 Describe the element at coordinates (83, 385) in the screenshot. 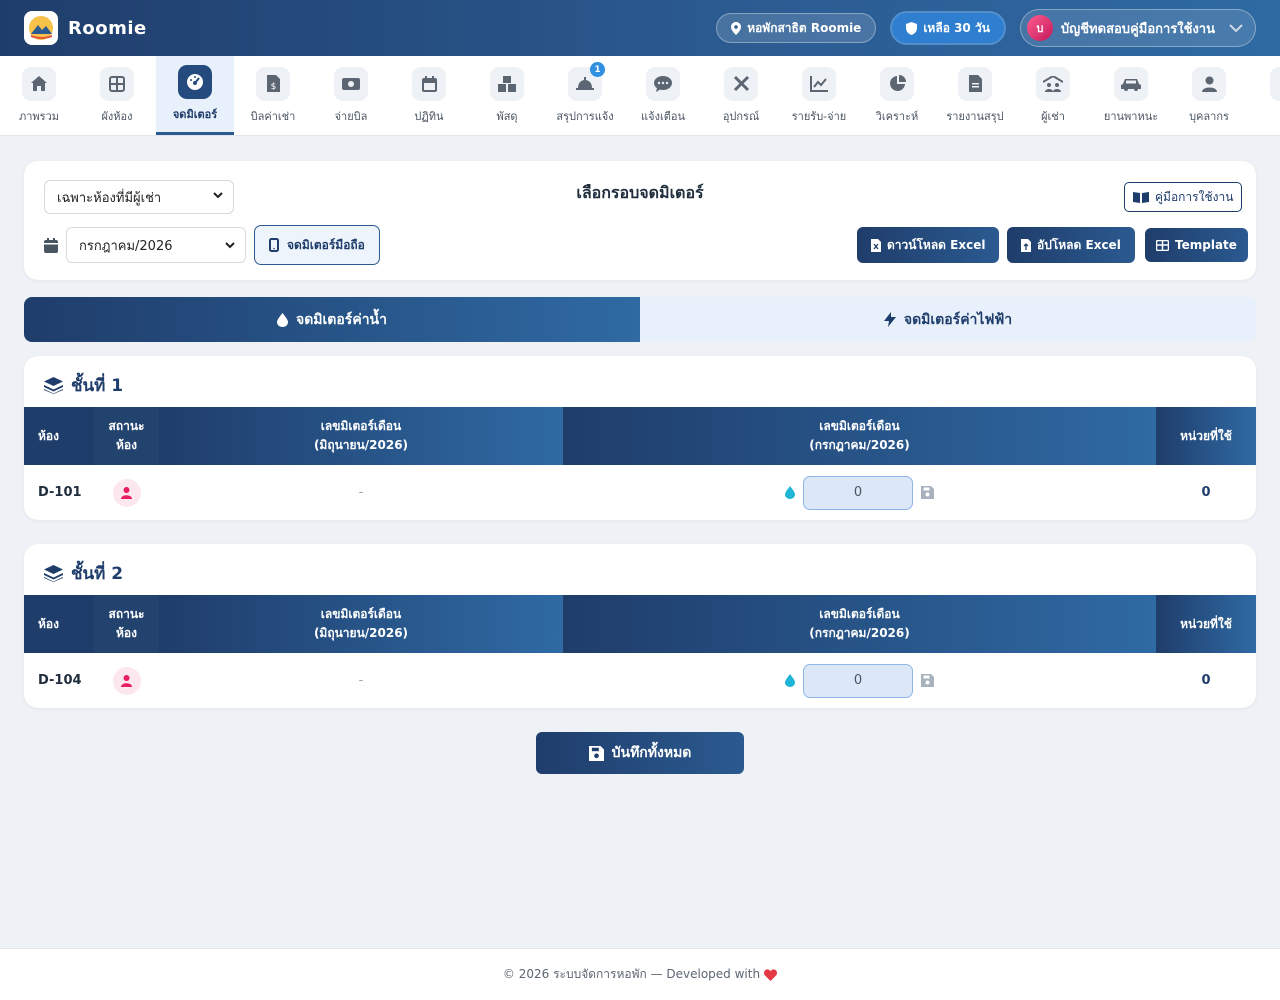

I see `floor-title: ชั้นที่ 1` at that location.